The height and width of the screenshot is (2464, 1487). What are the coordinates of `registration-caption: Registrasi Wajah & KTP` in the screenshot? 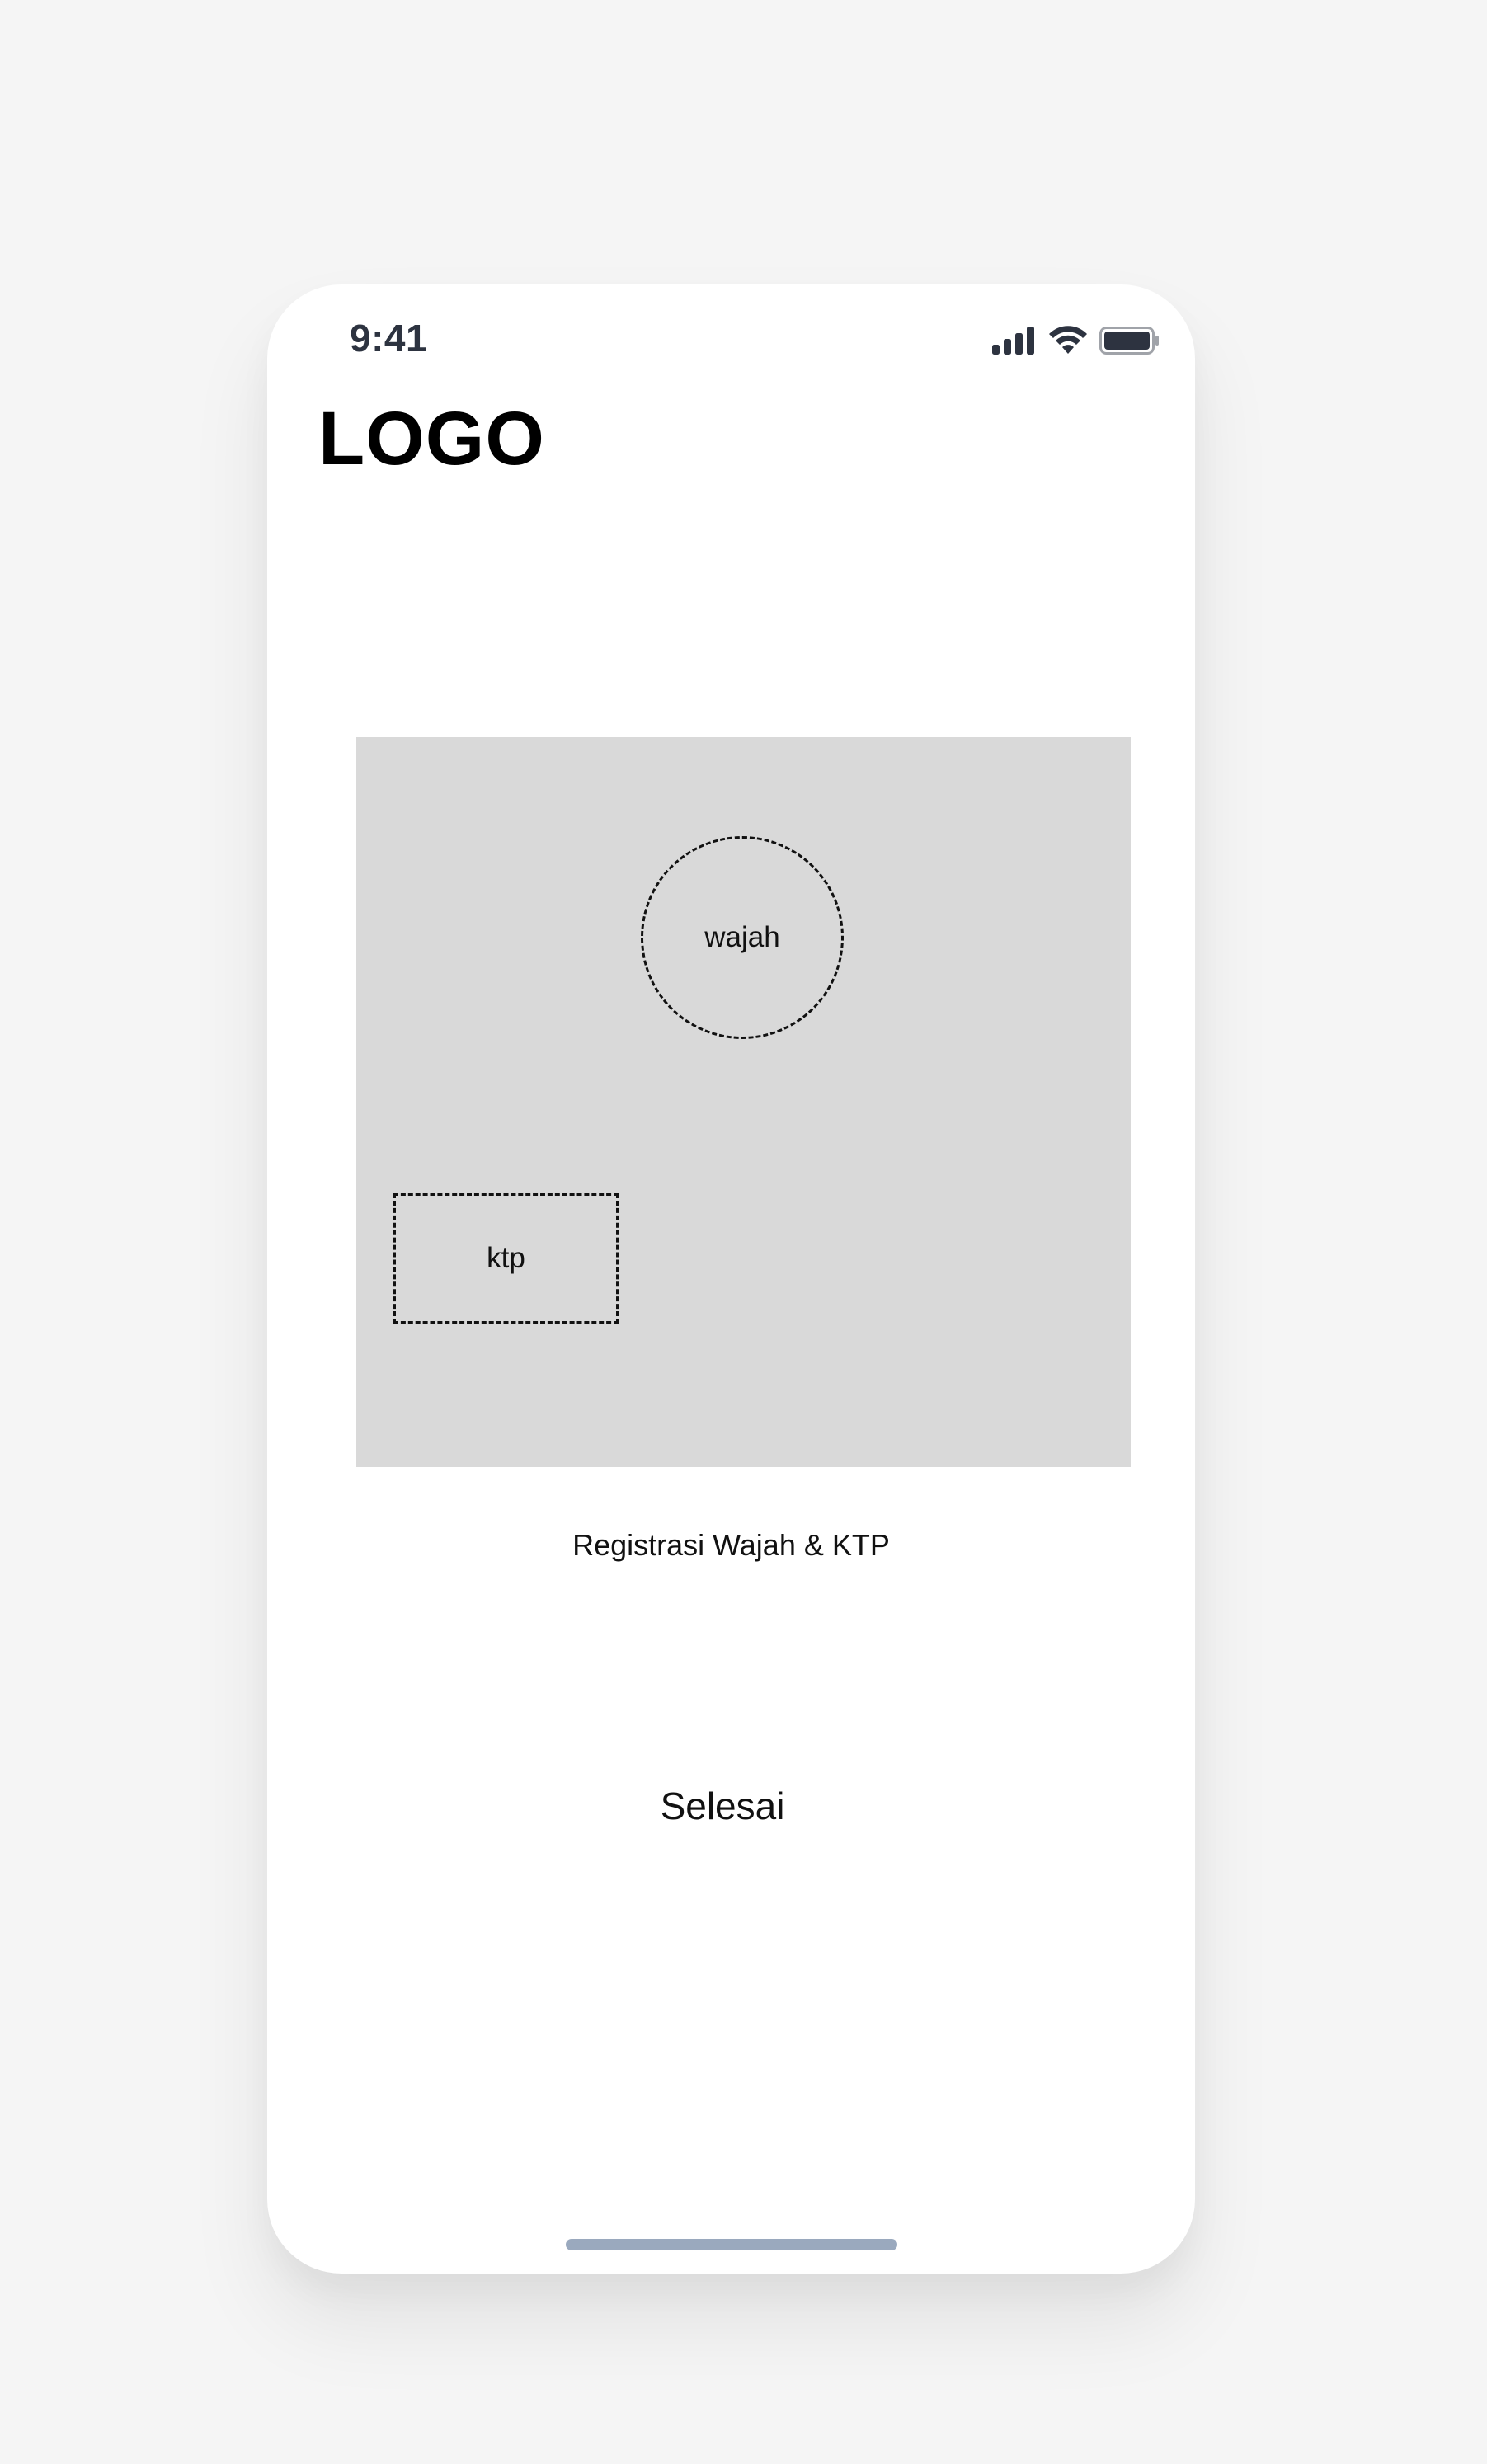 It's located at (731, 1545).